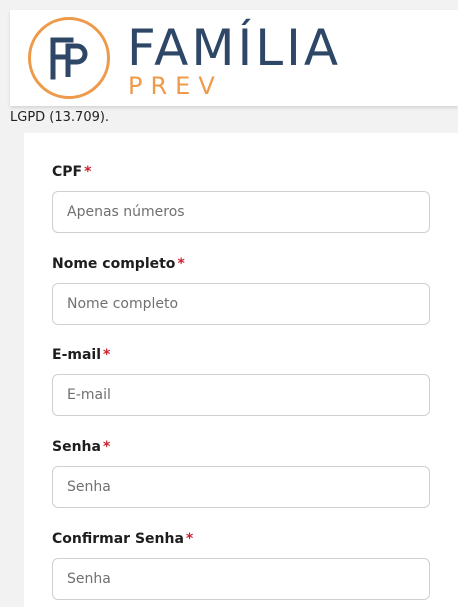 Image resolution: width=458 pixels, height=607 pixels. Describe the element at coordinates (175, 86) in the screenshot. I see `brand-subtitle: PREV` at that location.